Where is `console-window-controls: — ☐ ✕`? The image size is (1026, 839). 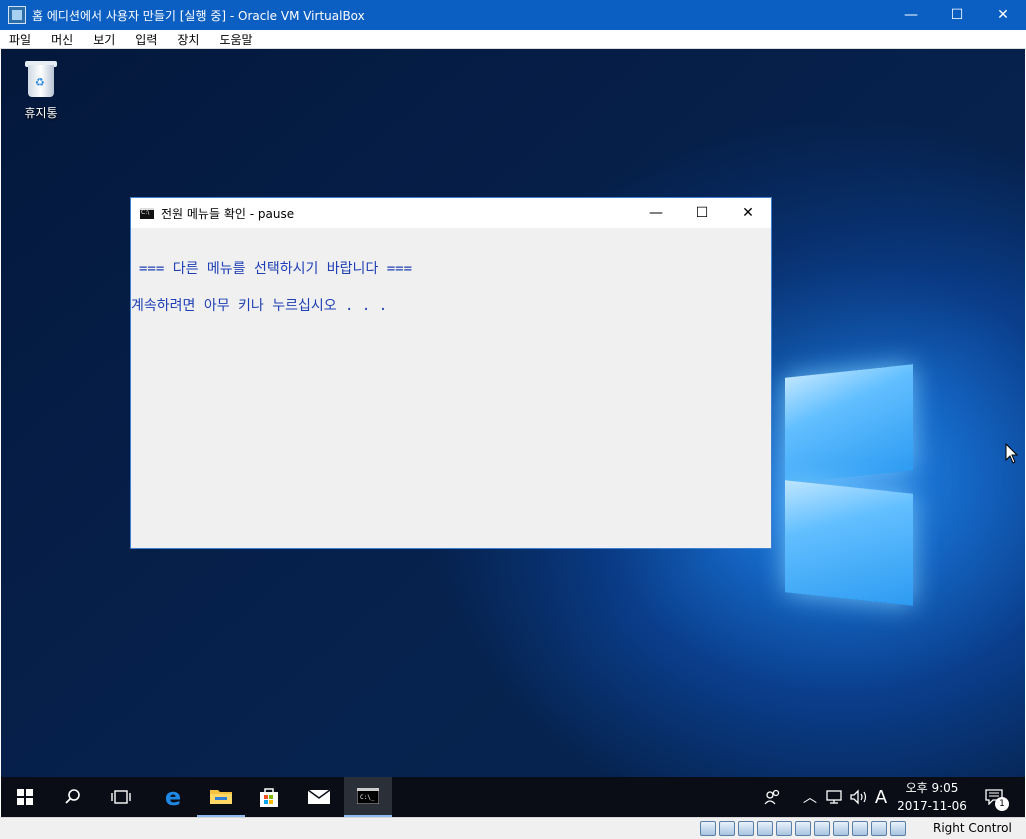 console-window-controls: — ☐ ✕ is located at coordinates (702, 213).